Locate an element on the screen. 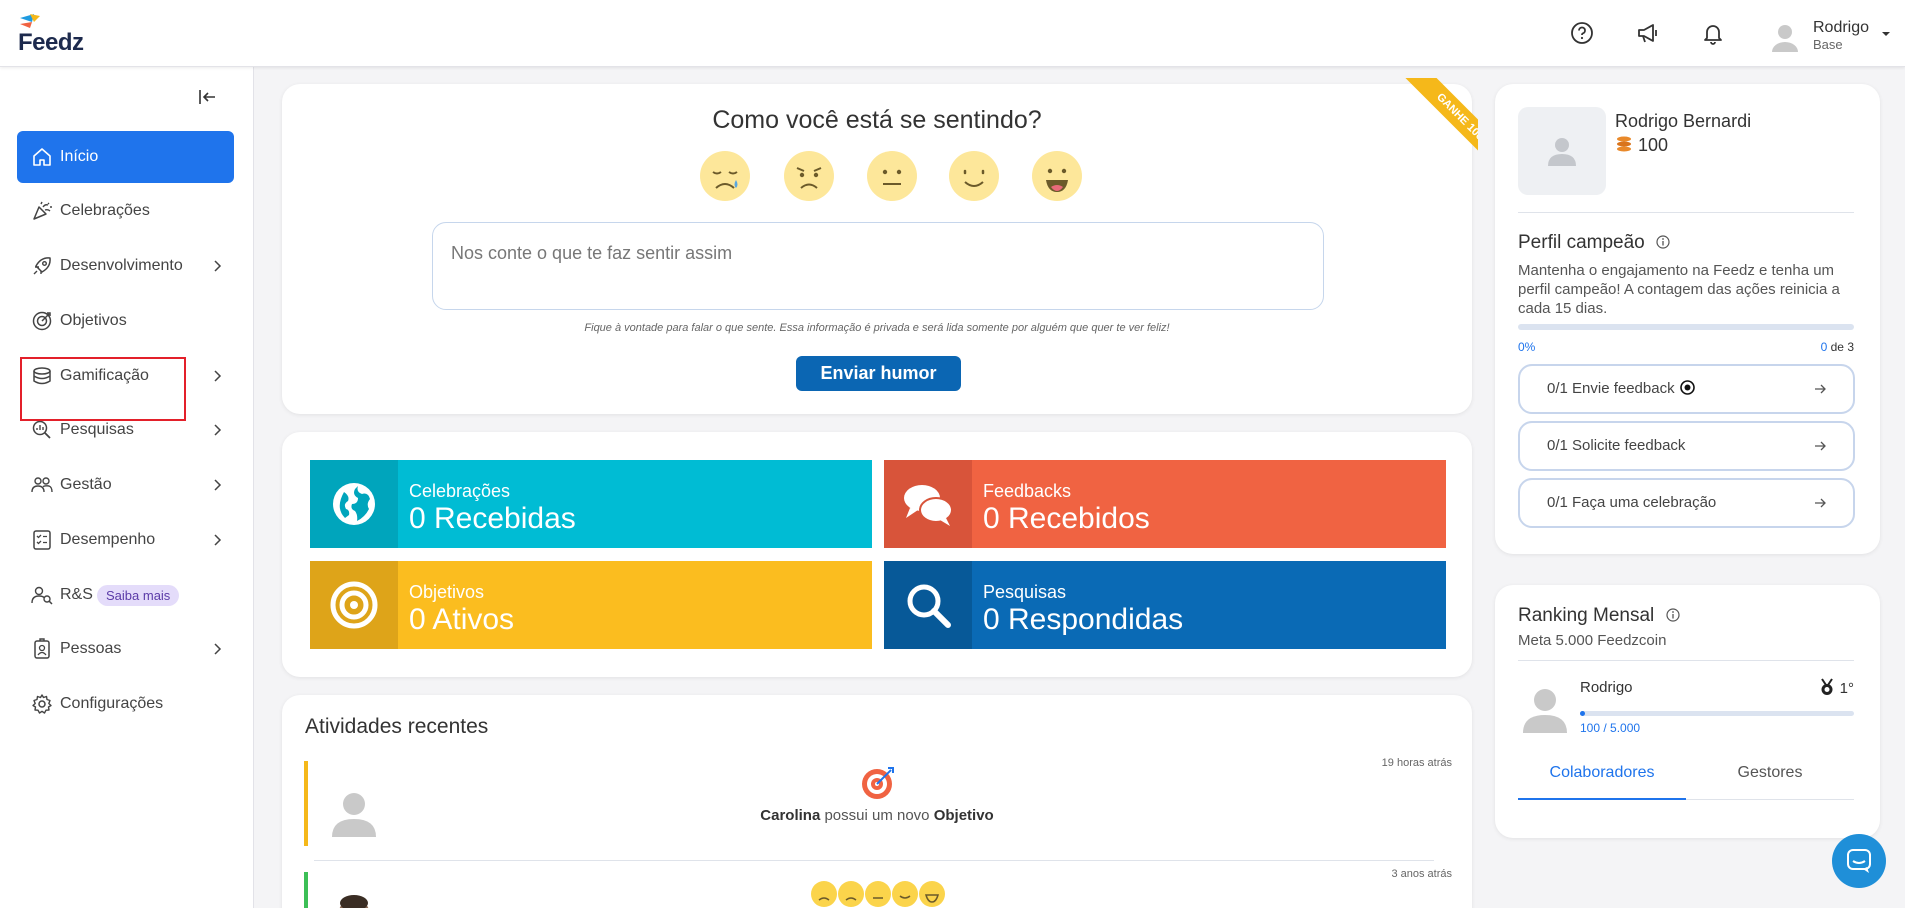 The width and height of the screenshot is (1905, 908). divider is located at coordinates (1686, 660).